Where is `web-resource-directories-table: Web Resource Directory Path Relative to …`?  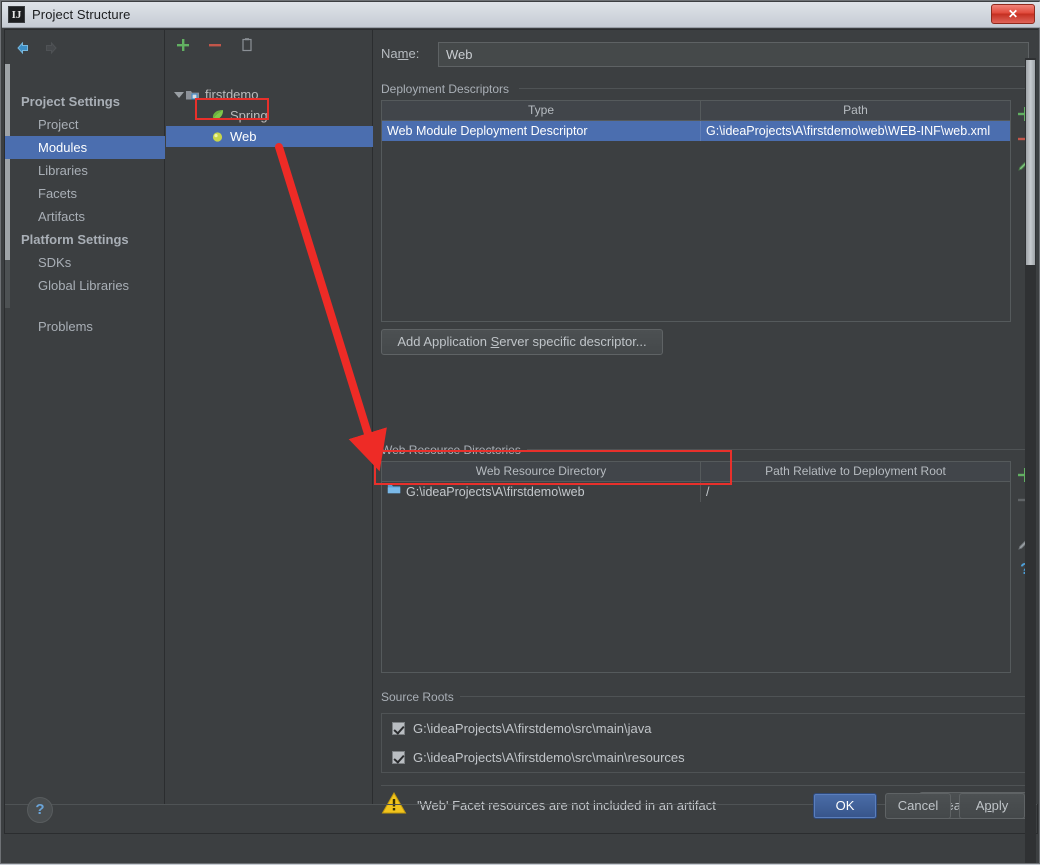
web-resource-directories-table: Web Resource Directory Path Relative to … is located at coordinates (696, 567).